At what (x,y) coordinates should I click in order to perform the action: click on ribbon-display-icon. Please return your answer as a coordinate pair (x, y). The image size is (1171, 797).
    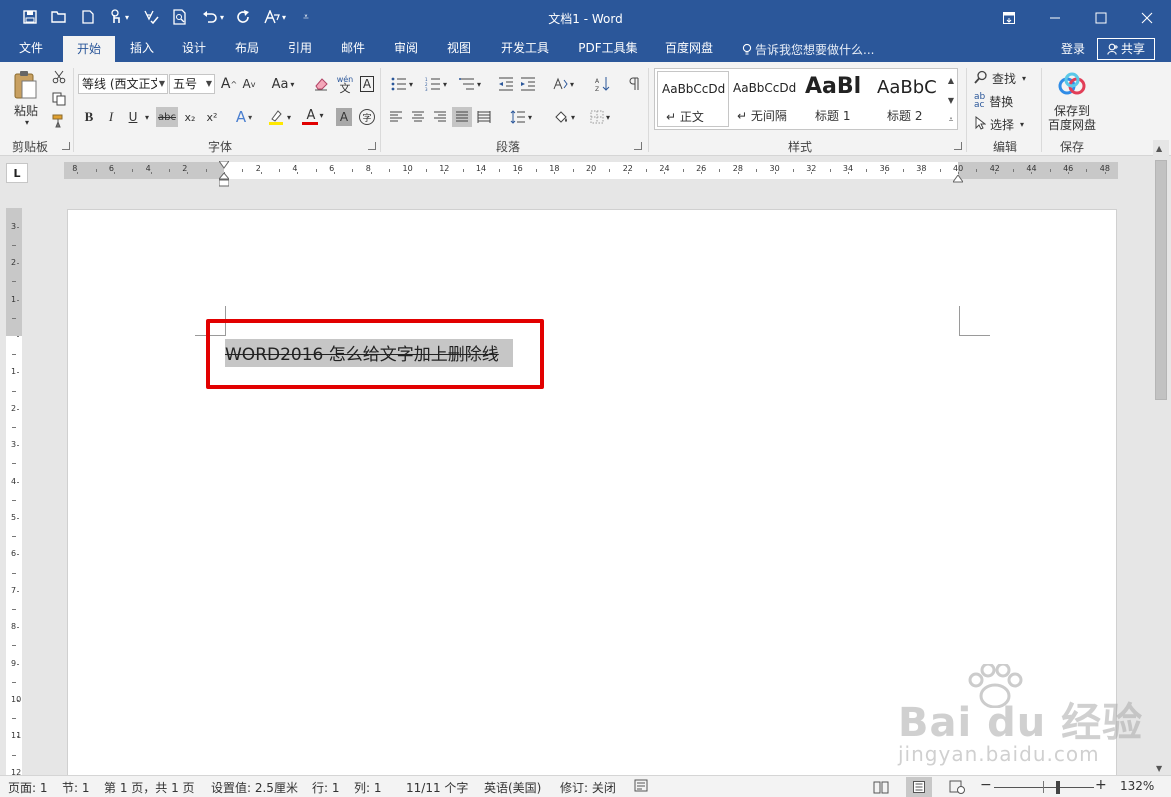
    Looking at the image, I should click on (1009, 18).